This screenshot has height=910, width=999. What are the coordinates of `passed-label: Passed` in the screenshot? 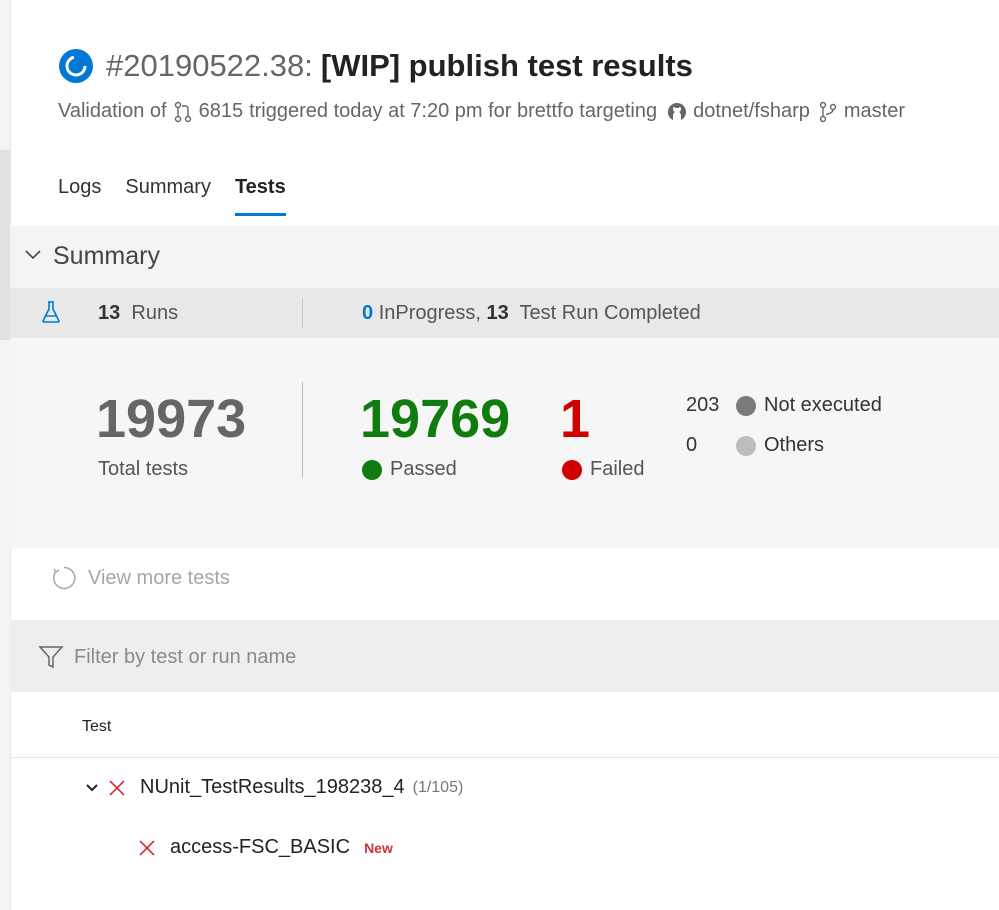 It's located at (423, 469).